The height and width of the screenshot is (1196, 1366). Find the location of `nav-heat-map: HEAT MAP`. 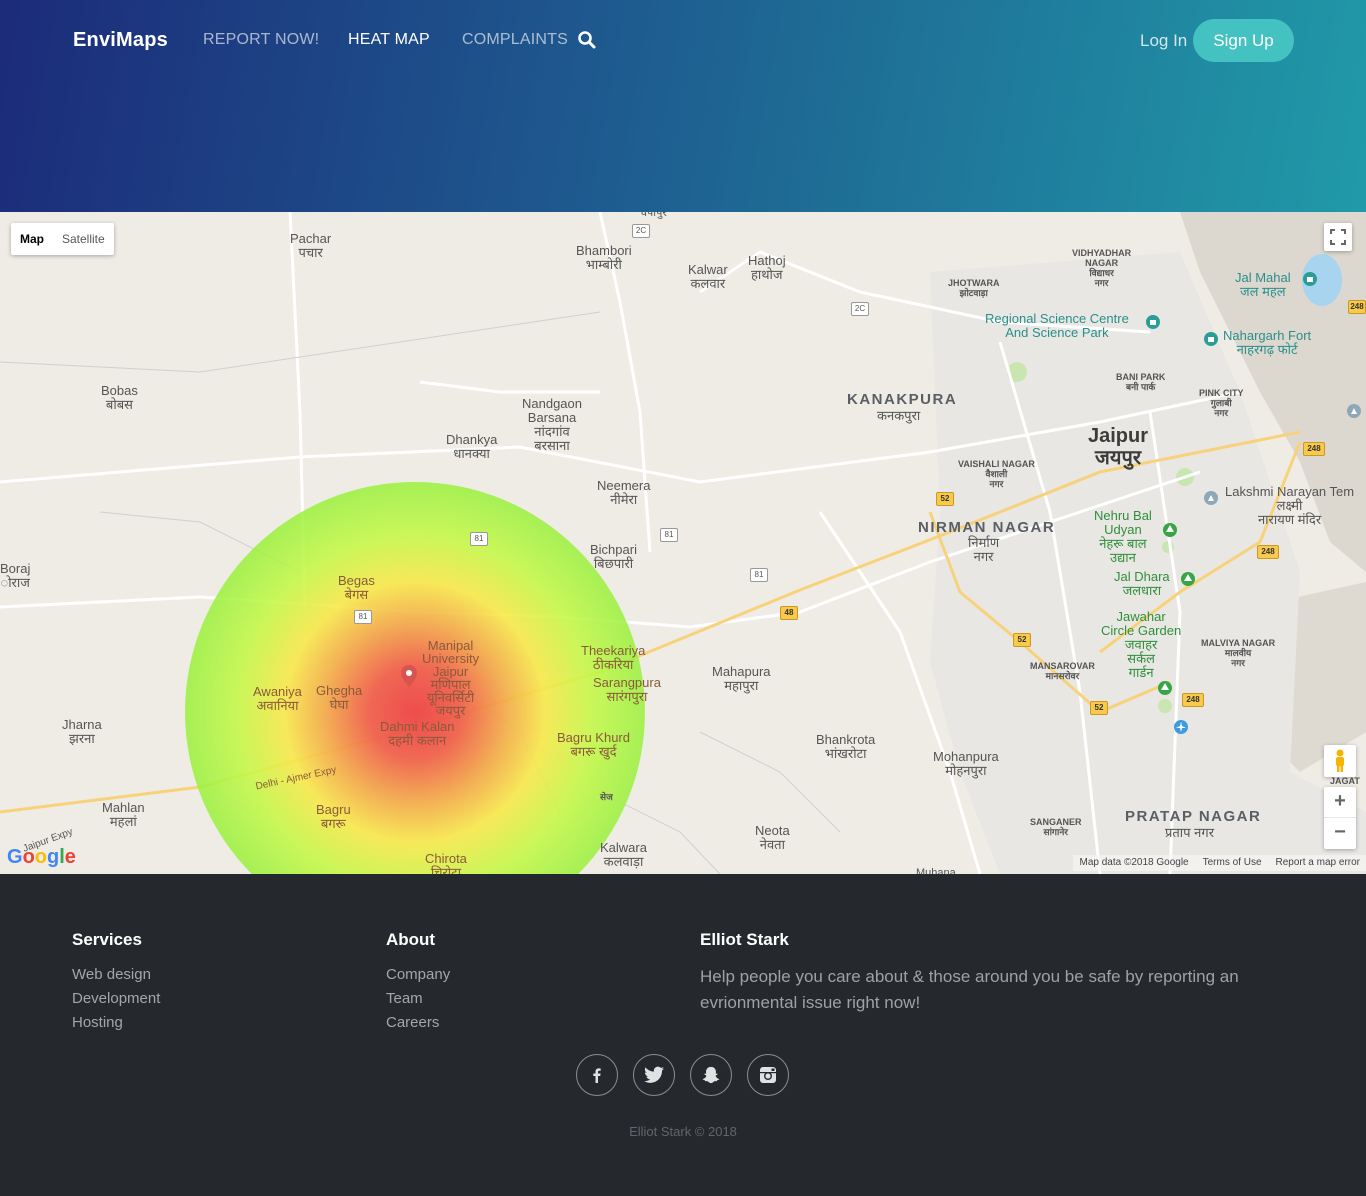

nav-heat-map: HEAT MAP is located at coordinates (389, 40).